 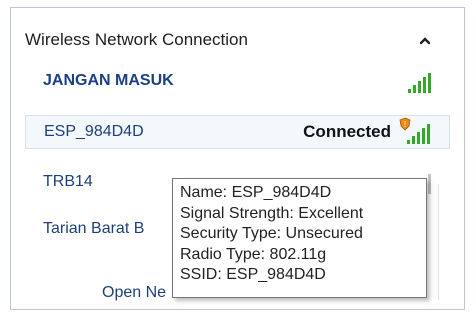 What do you see at coordinates (272, 213) in the screenshot?
I see `tooltip-signal-strength: Signal Strength: Excellent` at bounding box center [272, 213].